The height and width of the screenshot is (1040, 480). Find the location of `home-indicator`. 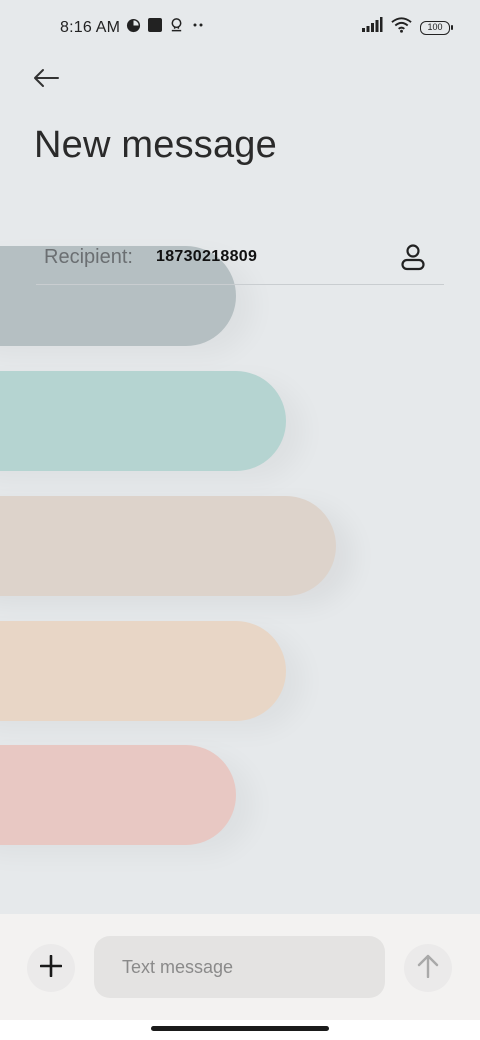

home-indicator is located at coordinates (240, 1028).